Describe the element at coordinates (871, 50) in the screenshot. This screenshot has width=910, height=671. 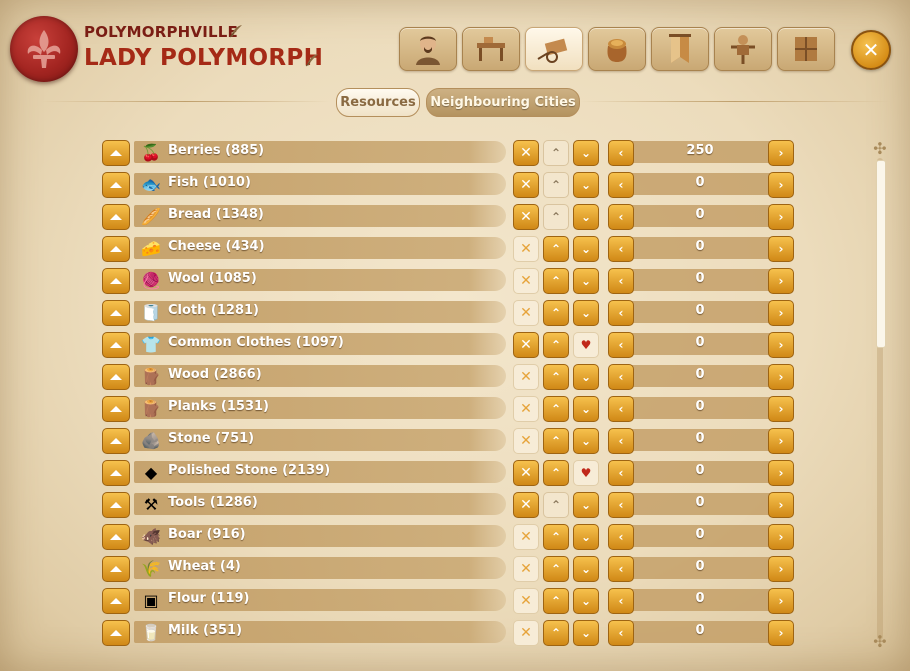
I see `close-button: ✕` at that location.